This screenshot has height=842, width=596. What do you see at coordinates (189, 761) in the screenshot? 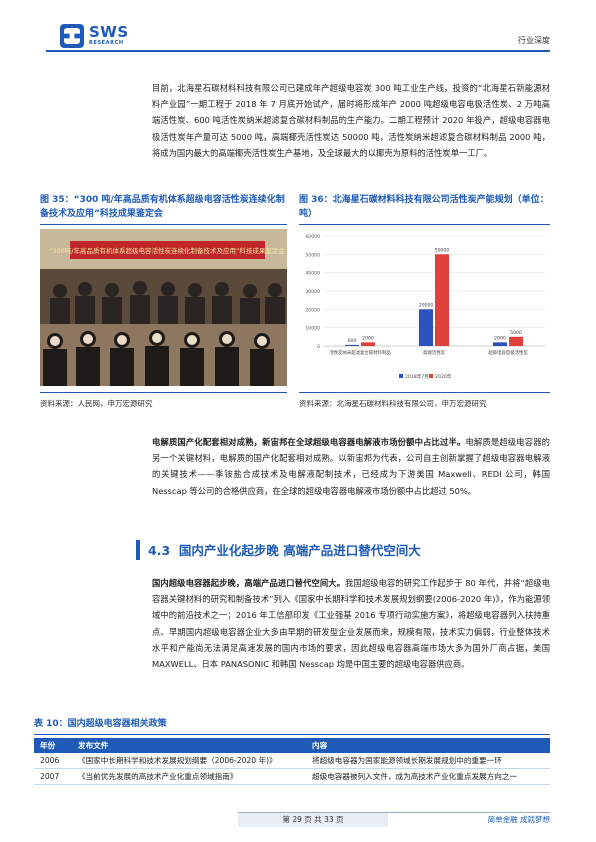
I see `table-cell-document: 《国家中长期科学和技术发展规划纲要（2006-2020 年)》` at bounding box center [189, 761].